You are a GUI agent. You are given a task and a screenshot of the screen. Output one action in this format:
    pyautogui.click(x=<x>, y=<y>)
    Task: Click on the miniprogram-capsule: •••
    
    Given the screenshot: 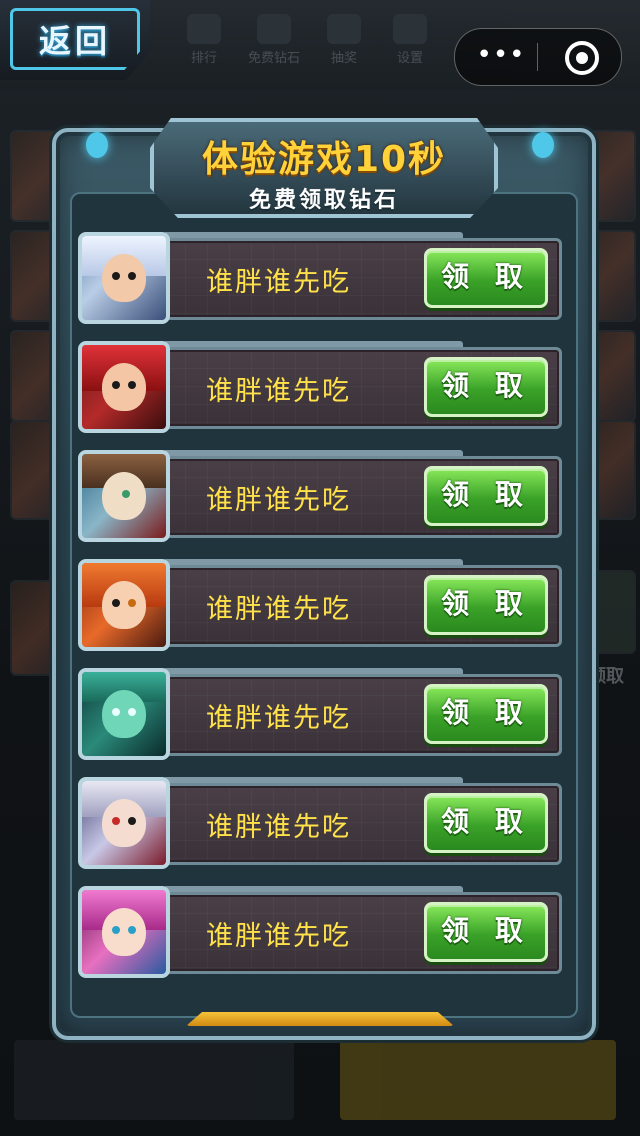 What is the action you would take?
    pyautogui.click(x=538, y=57)
    